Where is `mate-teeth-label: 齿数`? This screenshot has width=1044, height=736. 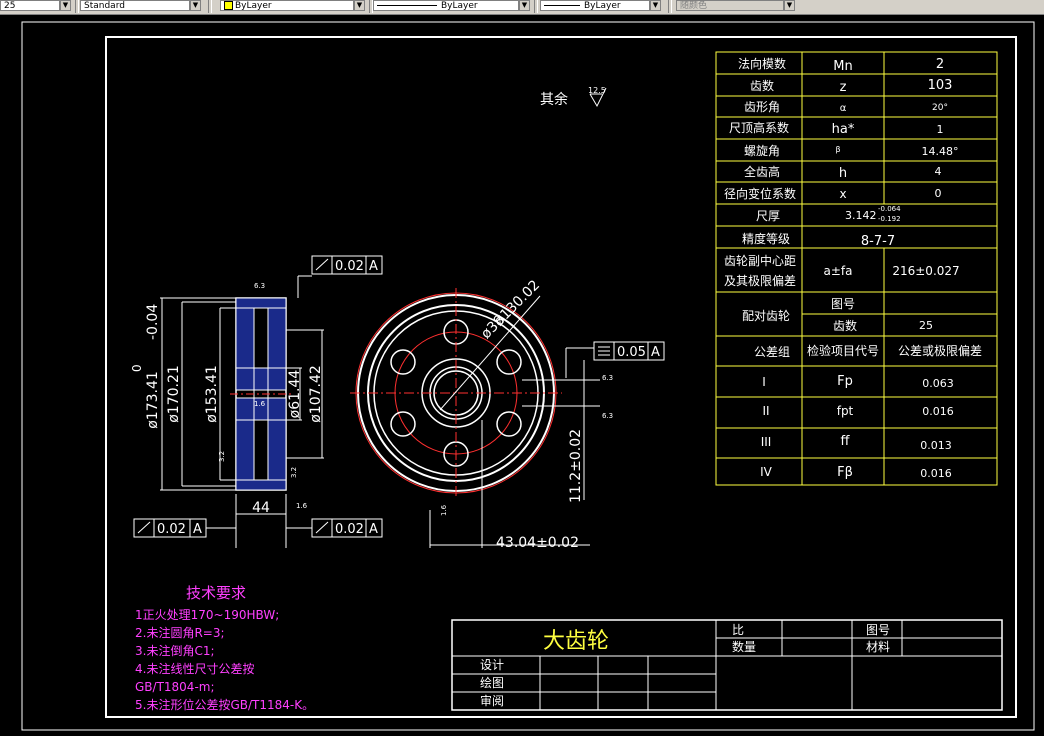 mate-teeth-label: 齿数 is located at coordinates (845, 325).